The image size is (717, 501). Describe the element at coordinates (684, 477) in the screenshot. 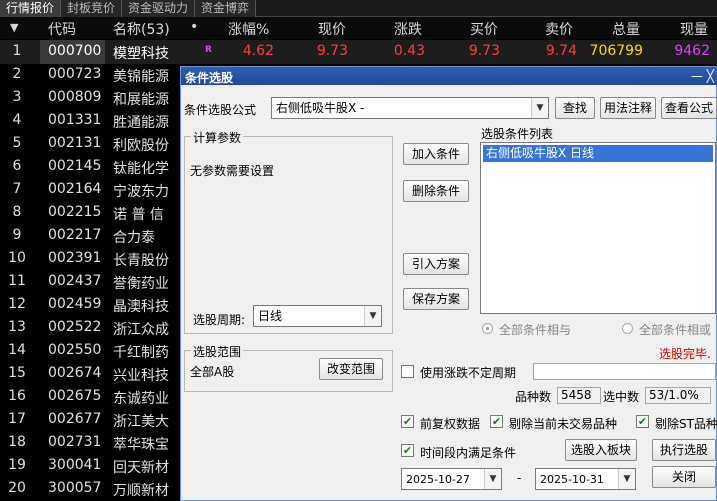

I see `close-button: 关闭` at that location.